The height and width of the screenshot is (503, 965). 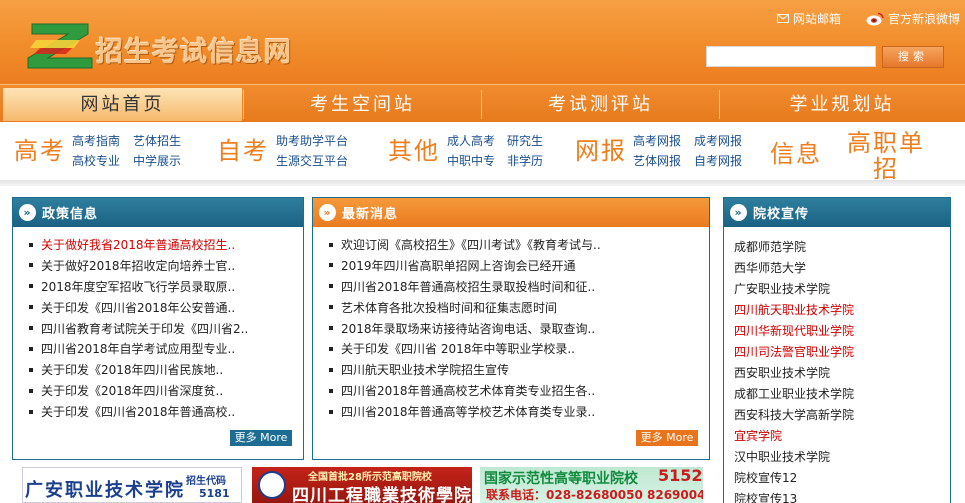 What do you see at coordinates (157, 140) in the screenshot?
I see `quick-link: 艺体招生` at bounding box center [157, 140].